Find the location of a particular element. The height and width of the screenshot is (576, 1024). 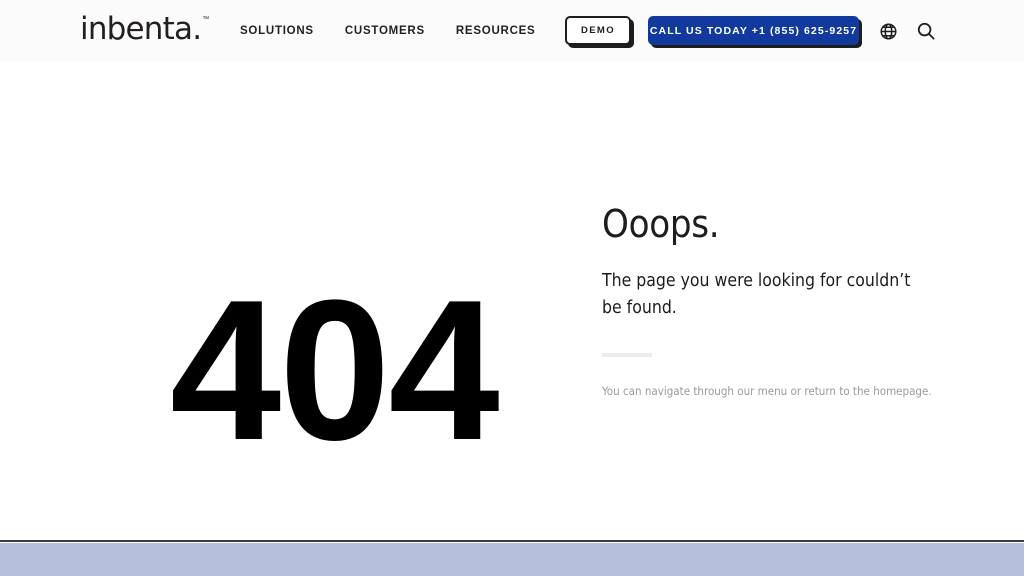

site-footer is located at coordinates (512, 559).